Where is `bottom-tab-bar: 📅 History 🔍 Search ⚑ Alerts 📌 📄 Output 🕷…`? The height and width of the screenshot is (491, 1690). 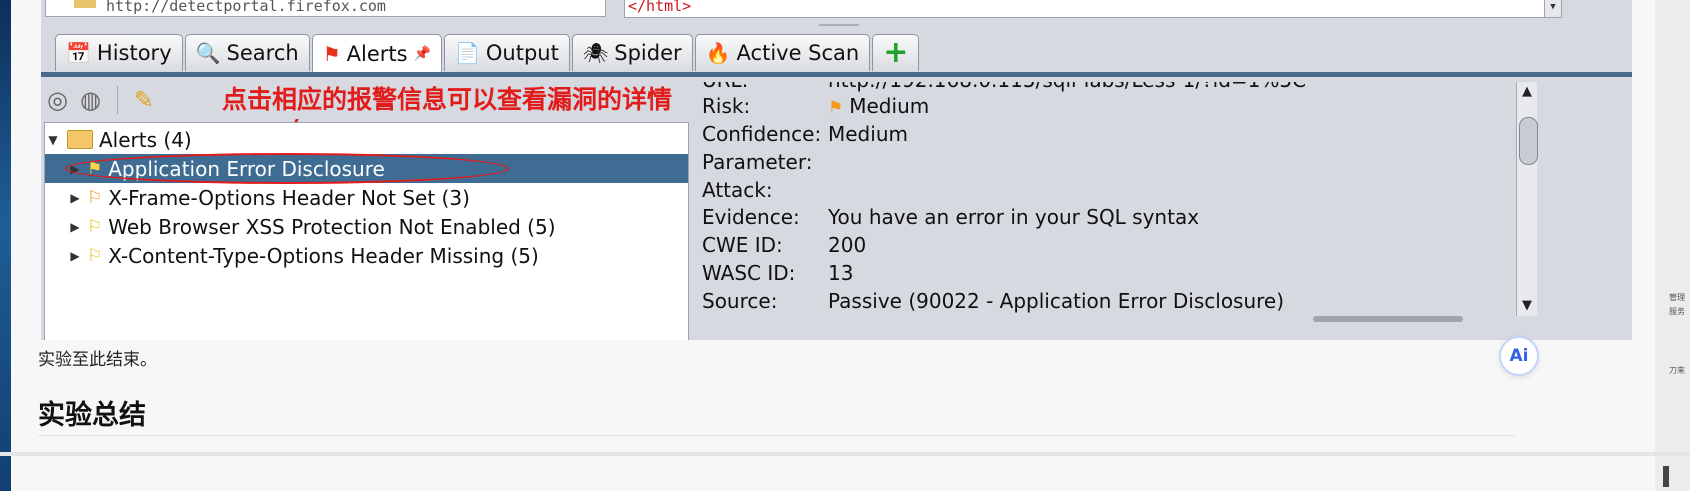
bottom-tab-bar: 📅 History 🔍 Search ⚑ Alerts 📌 📄 Output 🕷… is located at coordinates (488, 53).